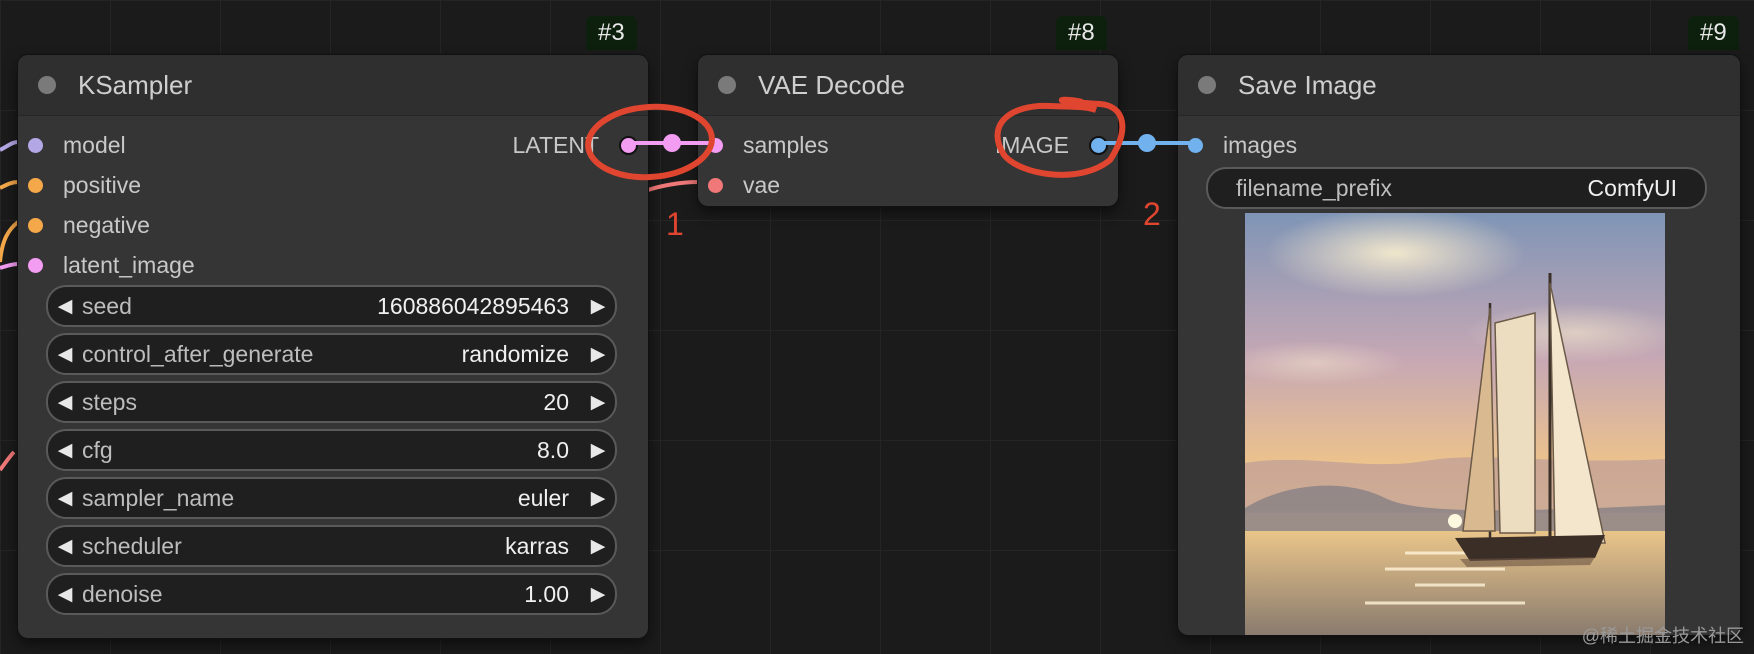  Describe the element at coordinates (675, 224) in the screenshot. I see `annotation-label-1: 1` at that location.